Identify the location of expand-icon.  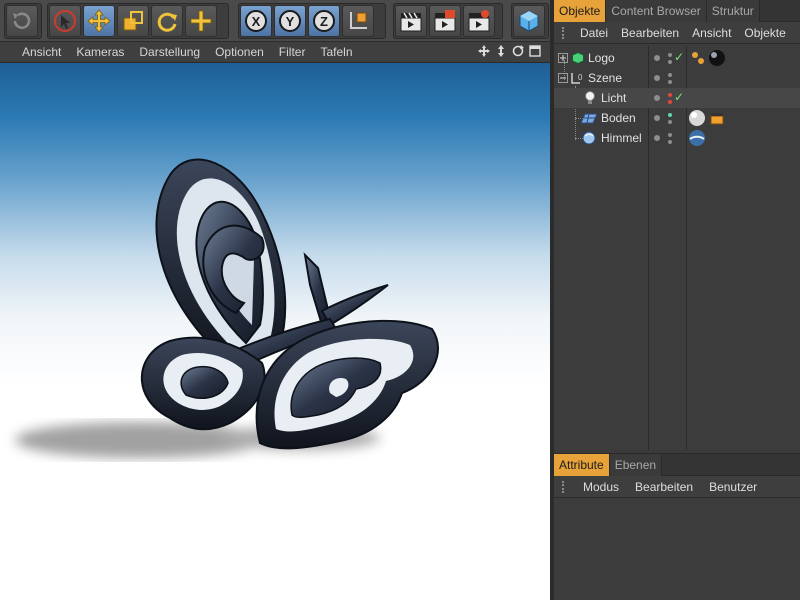
(563, 58).